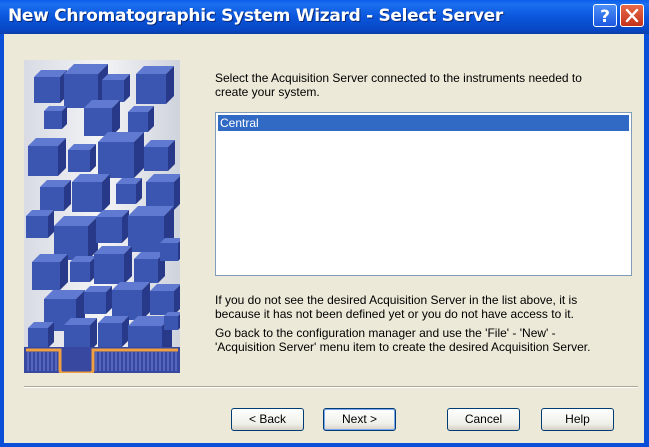 The height and width of the screenshot is (447, 649). I want to click on back-button: < Back, so click(267, 419).